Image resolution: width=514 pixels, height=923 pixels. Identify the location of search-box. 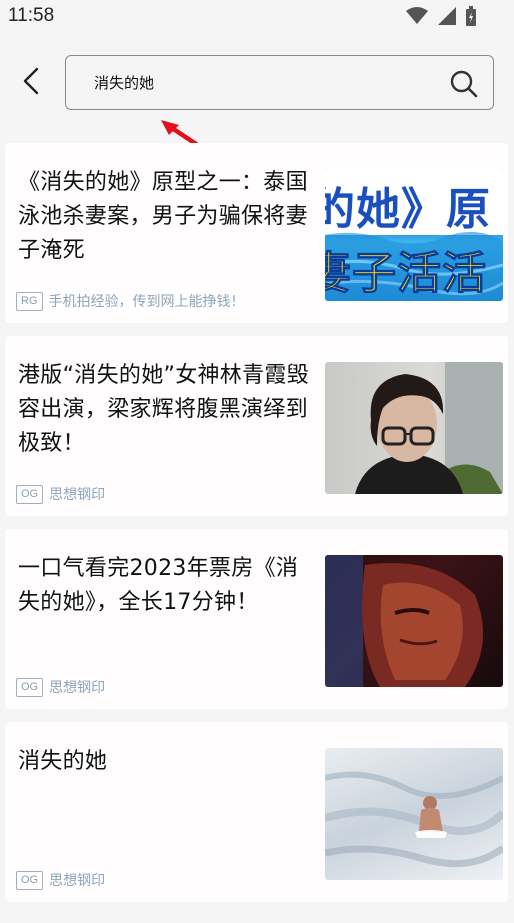
(279, 82).